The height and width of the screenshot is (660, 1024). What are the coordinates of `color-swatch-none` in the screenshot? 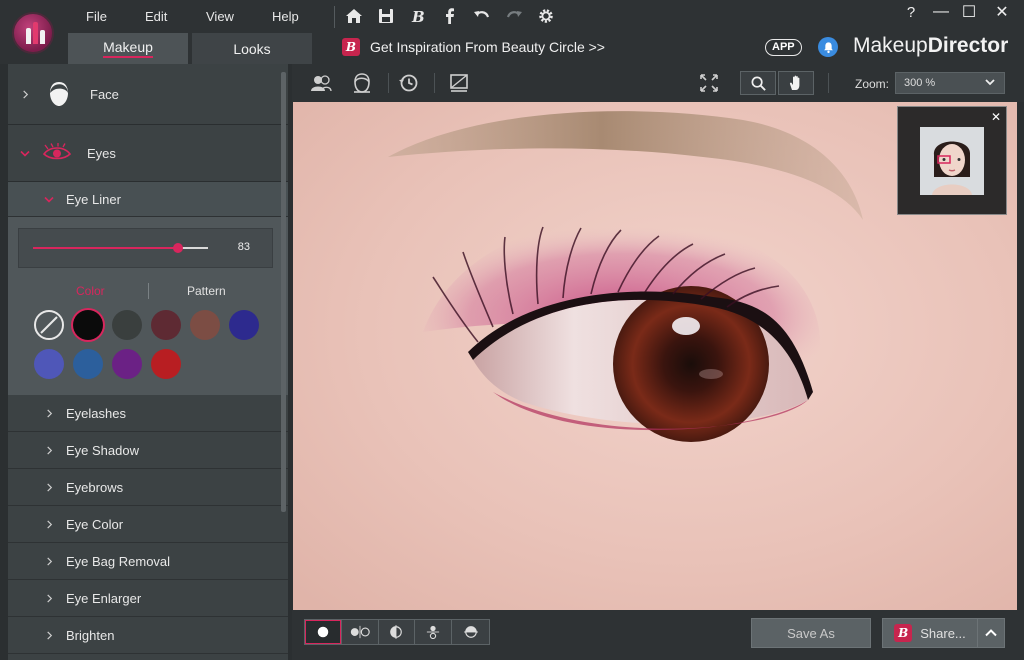 It's located at (49, 325).